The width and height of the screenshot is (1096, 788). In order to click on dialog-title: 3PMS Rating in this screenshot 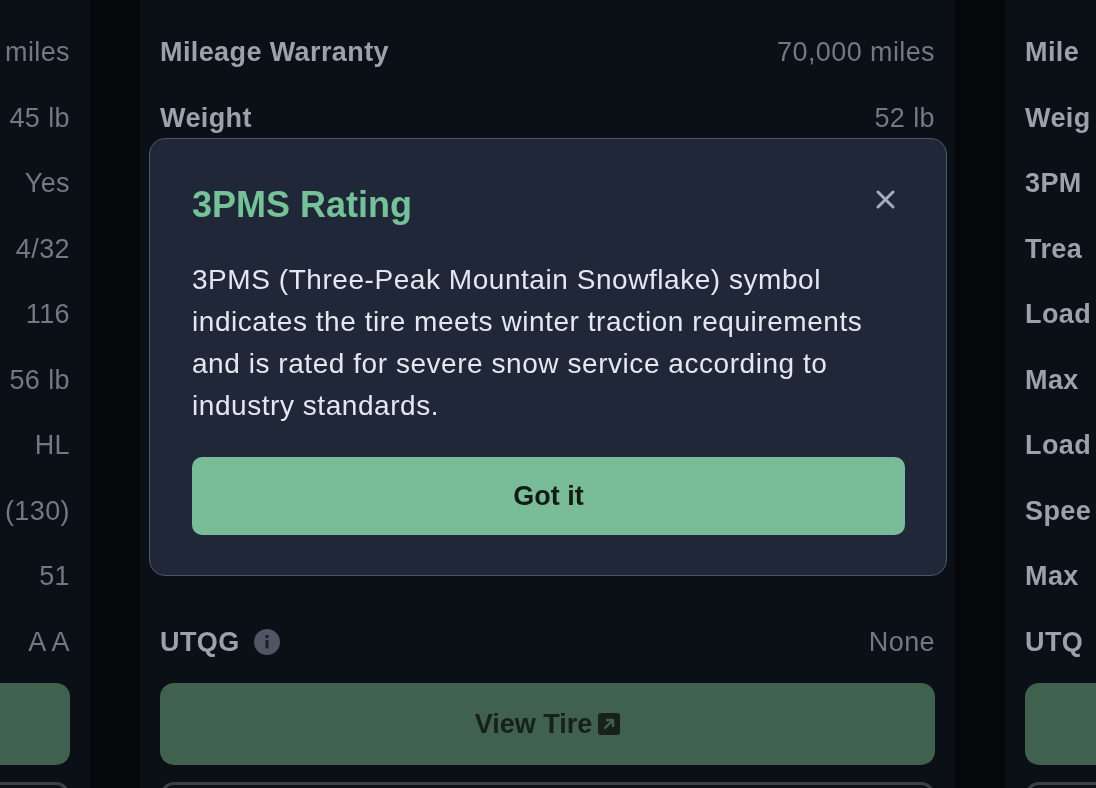, I will do `click(302, 205)`.